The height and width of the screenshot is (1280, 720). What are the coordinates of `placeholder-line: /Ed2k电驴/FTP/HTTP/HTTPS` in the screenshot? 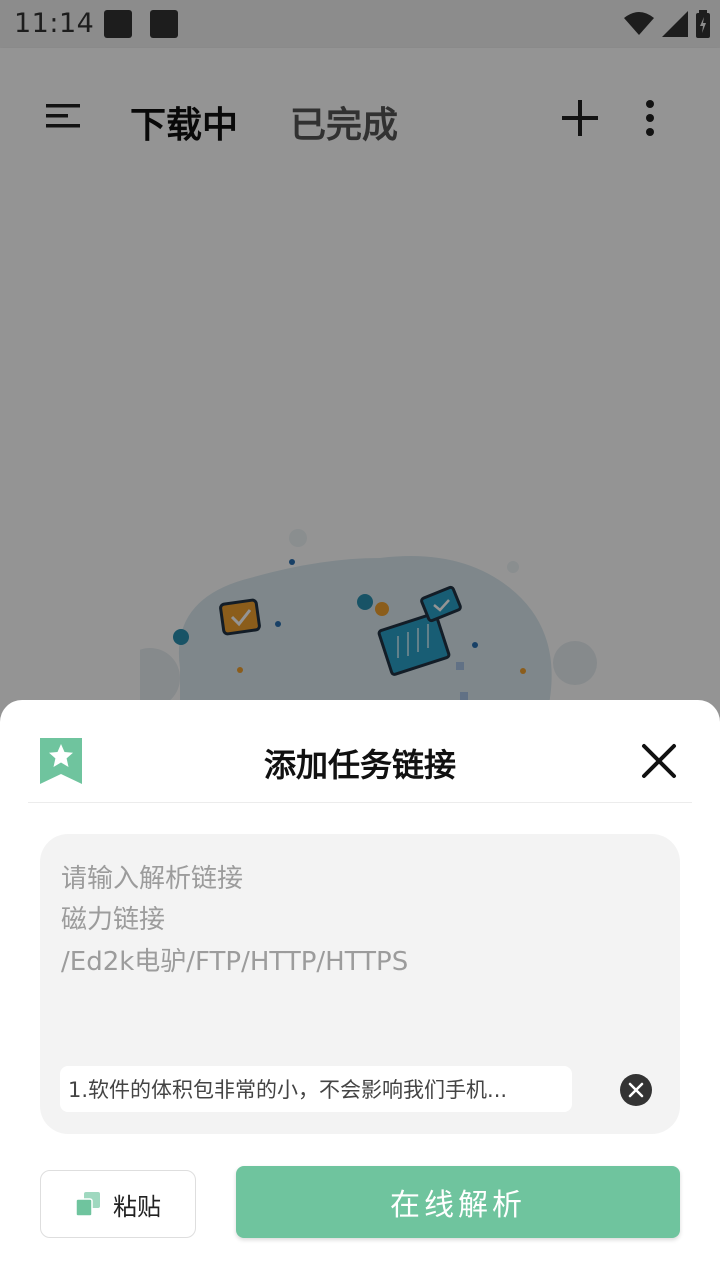 It's located at (235, 962).